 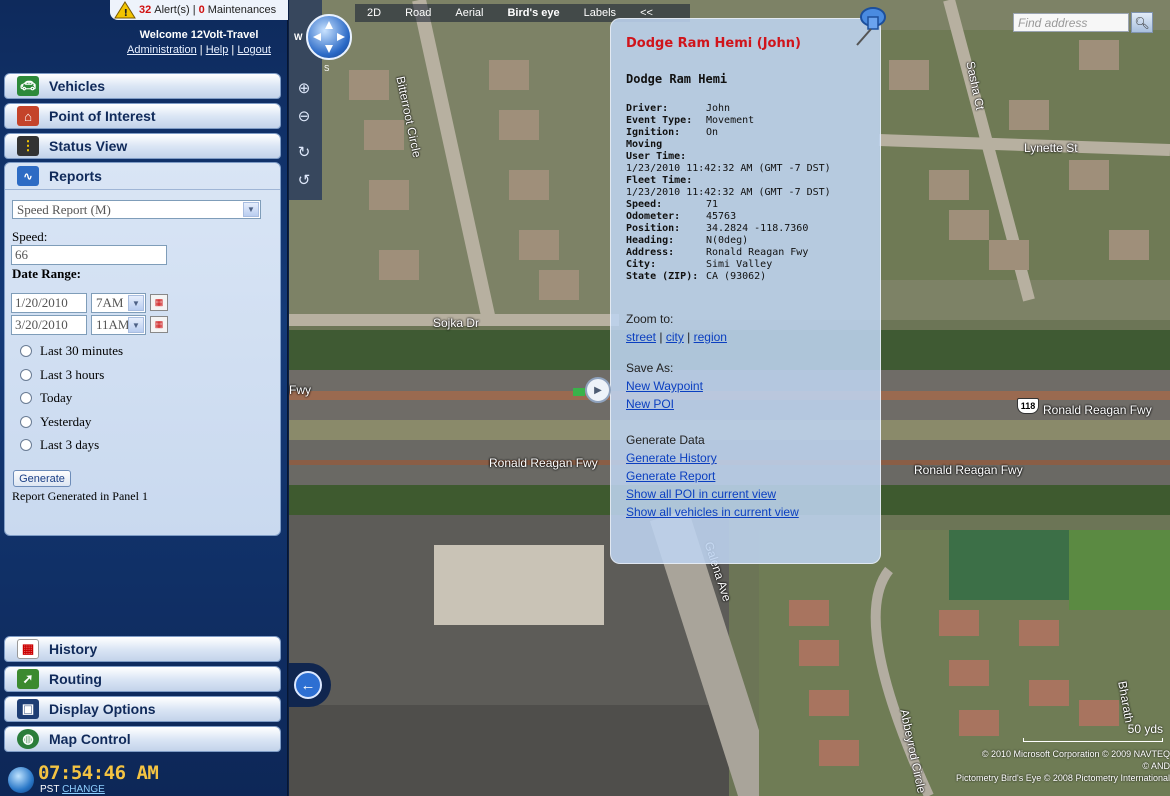 What do you see at coordinates (690, 120) in the screenshot?
I see `field-event-type: Event Type: Movement` at bounding box center [690, 120].